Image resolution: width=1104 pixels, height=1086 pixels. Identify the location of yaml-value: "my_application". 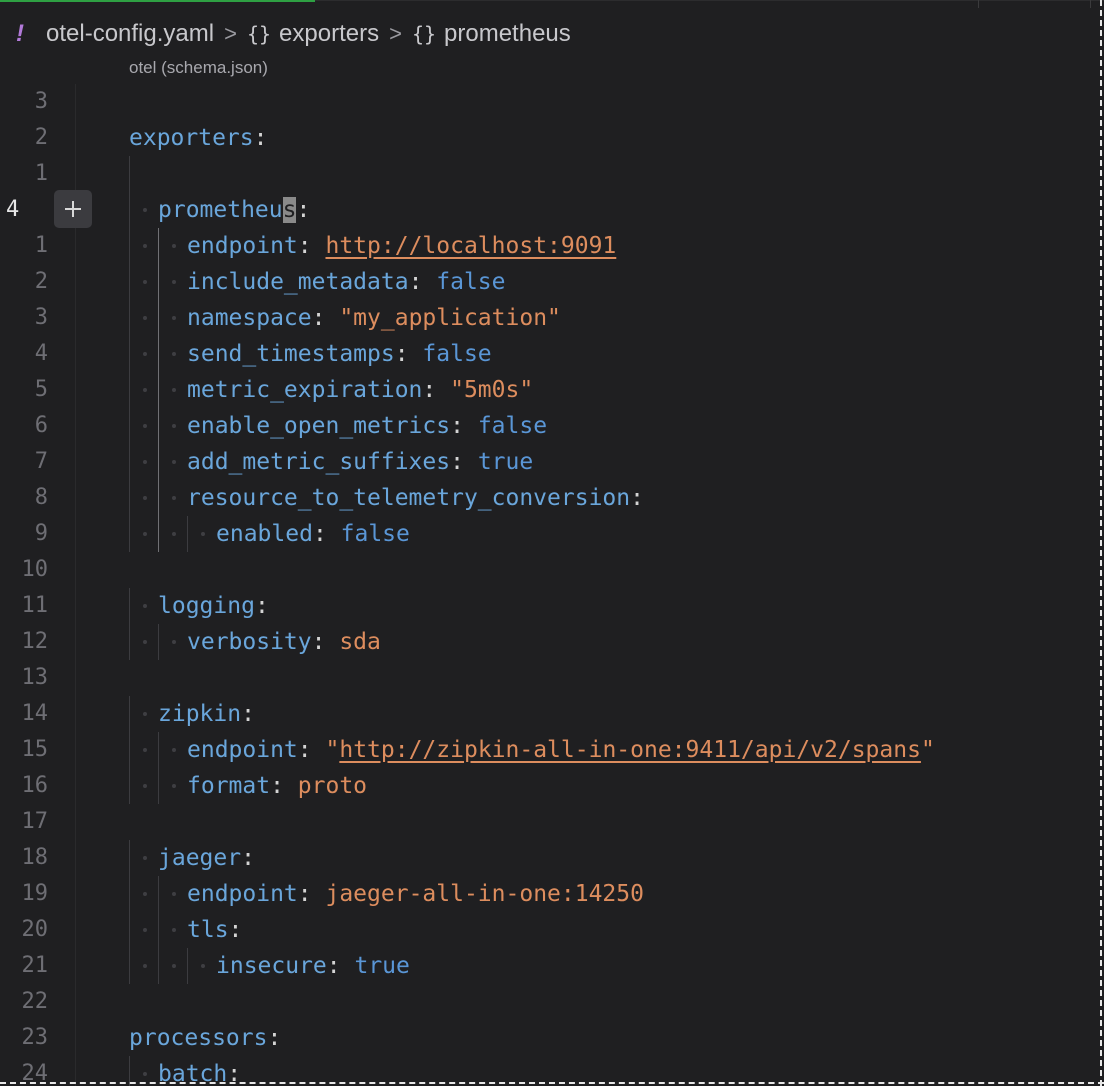
(450, 318).